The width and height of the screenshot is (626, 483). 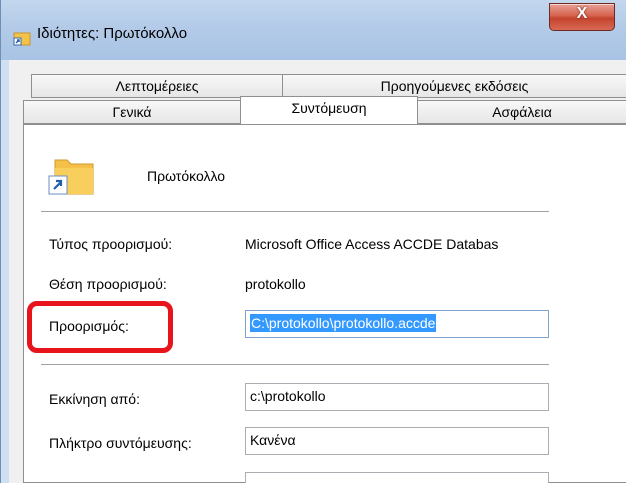 I want to click on target-input-text: C:\protokollo\protokollo.accde, so click(x=343, y=323).